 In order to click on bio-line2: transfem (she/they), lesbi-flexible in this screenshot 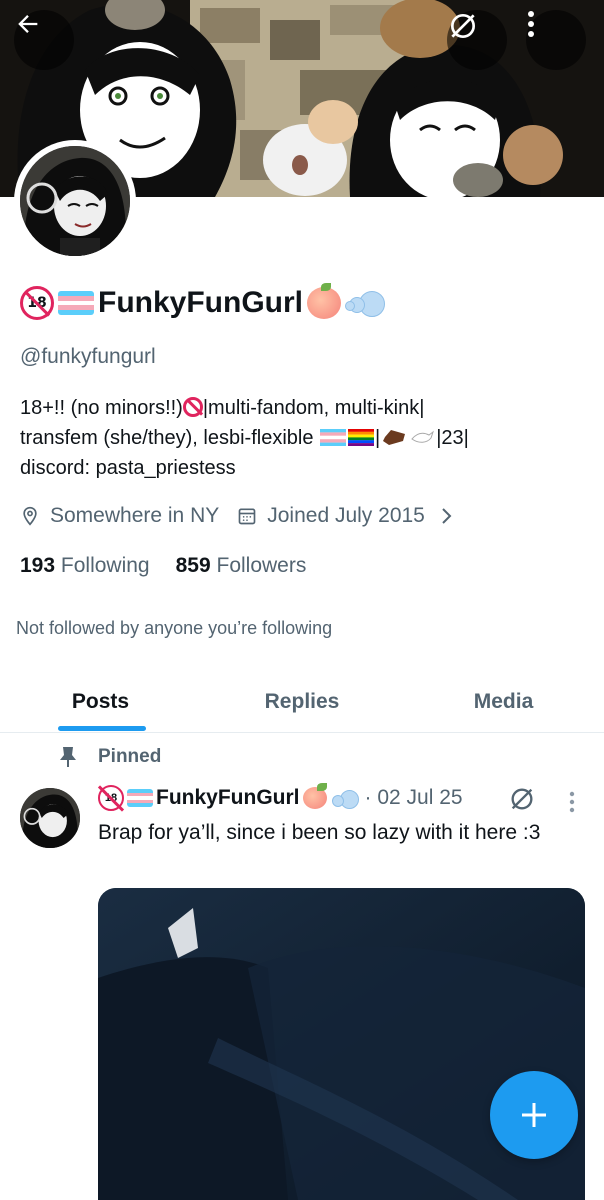, I will do `click(167, 438)`.